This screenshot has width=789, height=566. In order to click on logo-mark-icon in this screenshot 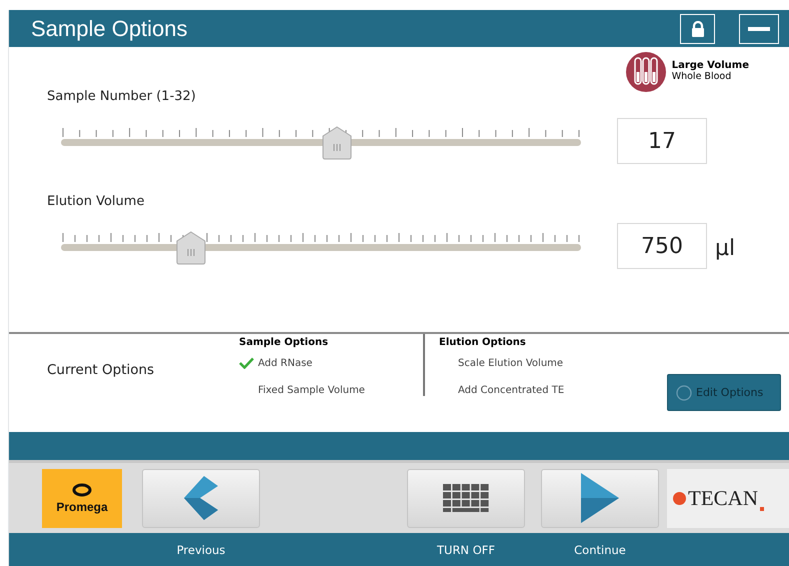, I will do `click(82, 489)`.